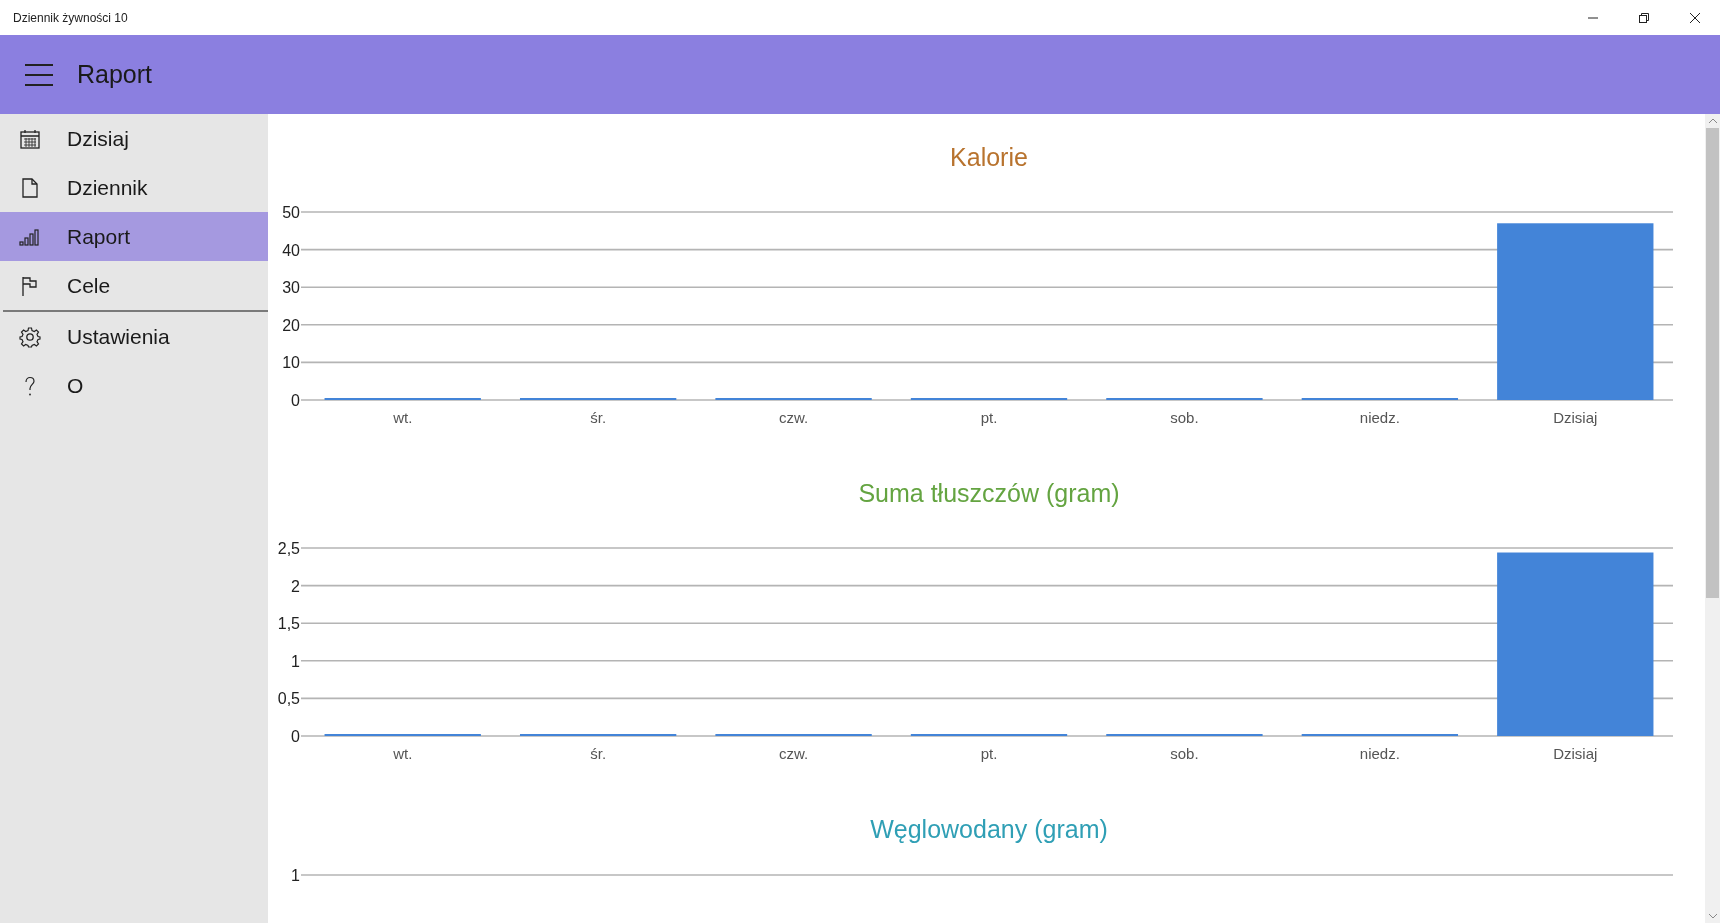 Image resolution: width=1720 pixels, height=923 pixels. What do you see at coordinates (134, 285) in the screenshot?
I see `nav-item: Cele` at bounding box center [134, 285].